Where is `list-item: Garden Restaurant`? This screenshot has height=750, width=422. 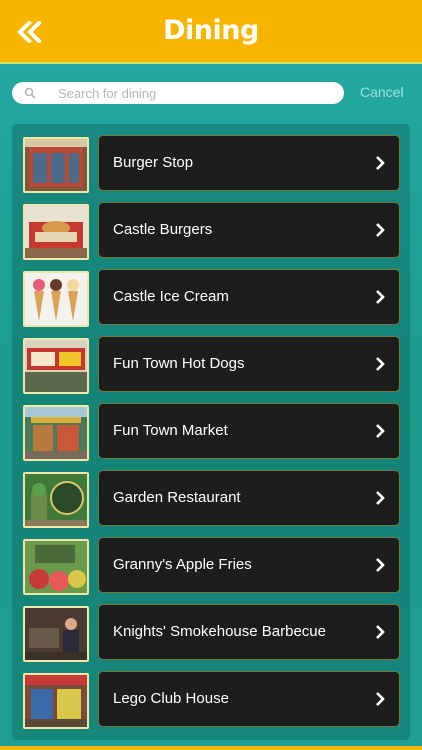 list-item: Garden Restaurant is located at coordinates (211, 499).